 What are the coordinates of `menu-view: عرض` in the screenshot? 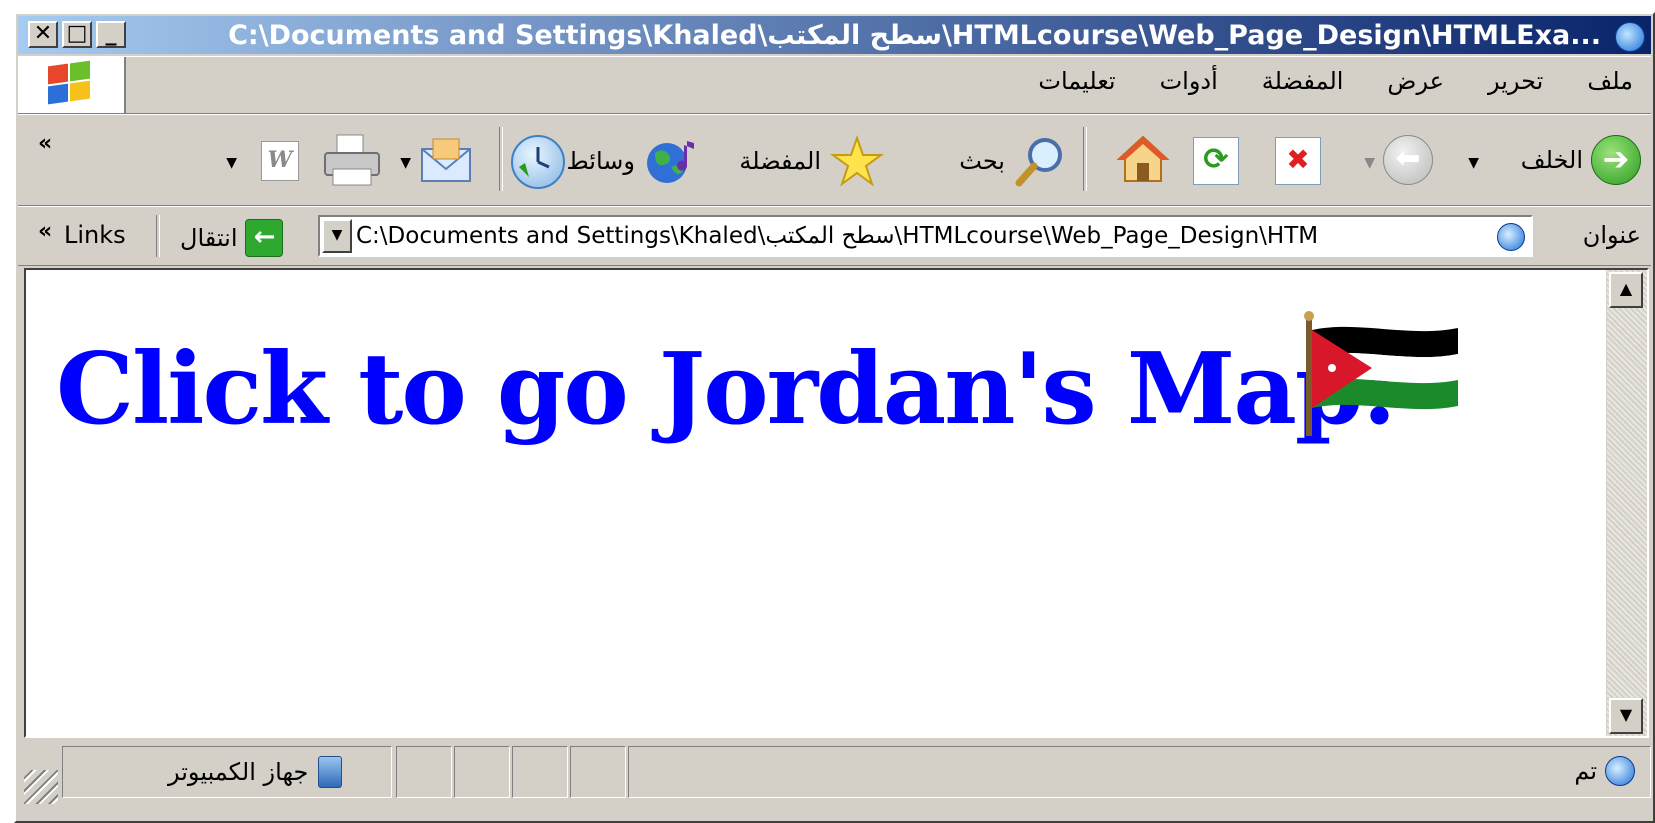 It's located at (1415, 81).